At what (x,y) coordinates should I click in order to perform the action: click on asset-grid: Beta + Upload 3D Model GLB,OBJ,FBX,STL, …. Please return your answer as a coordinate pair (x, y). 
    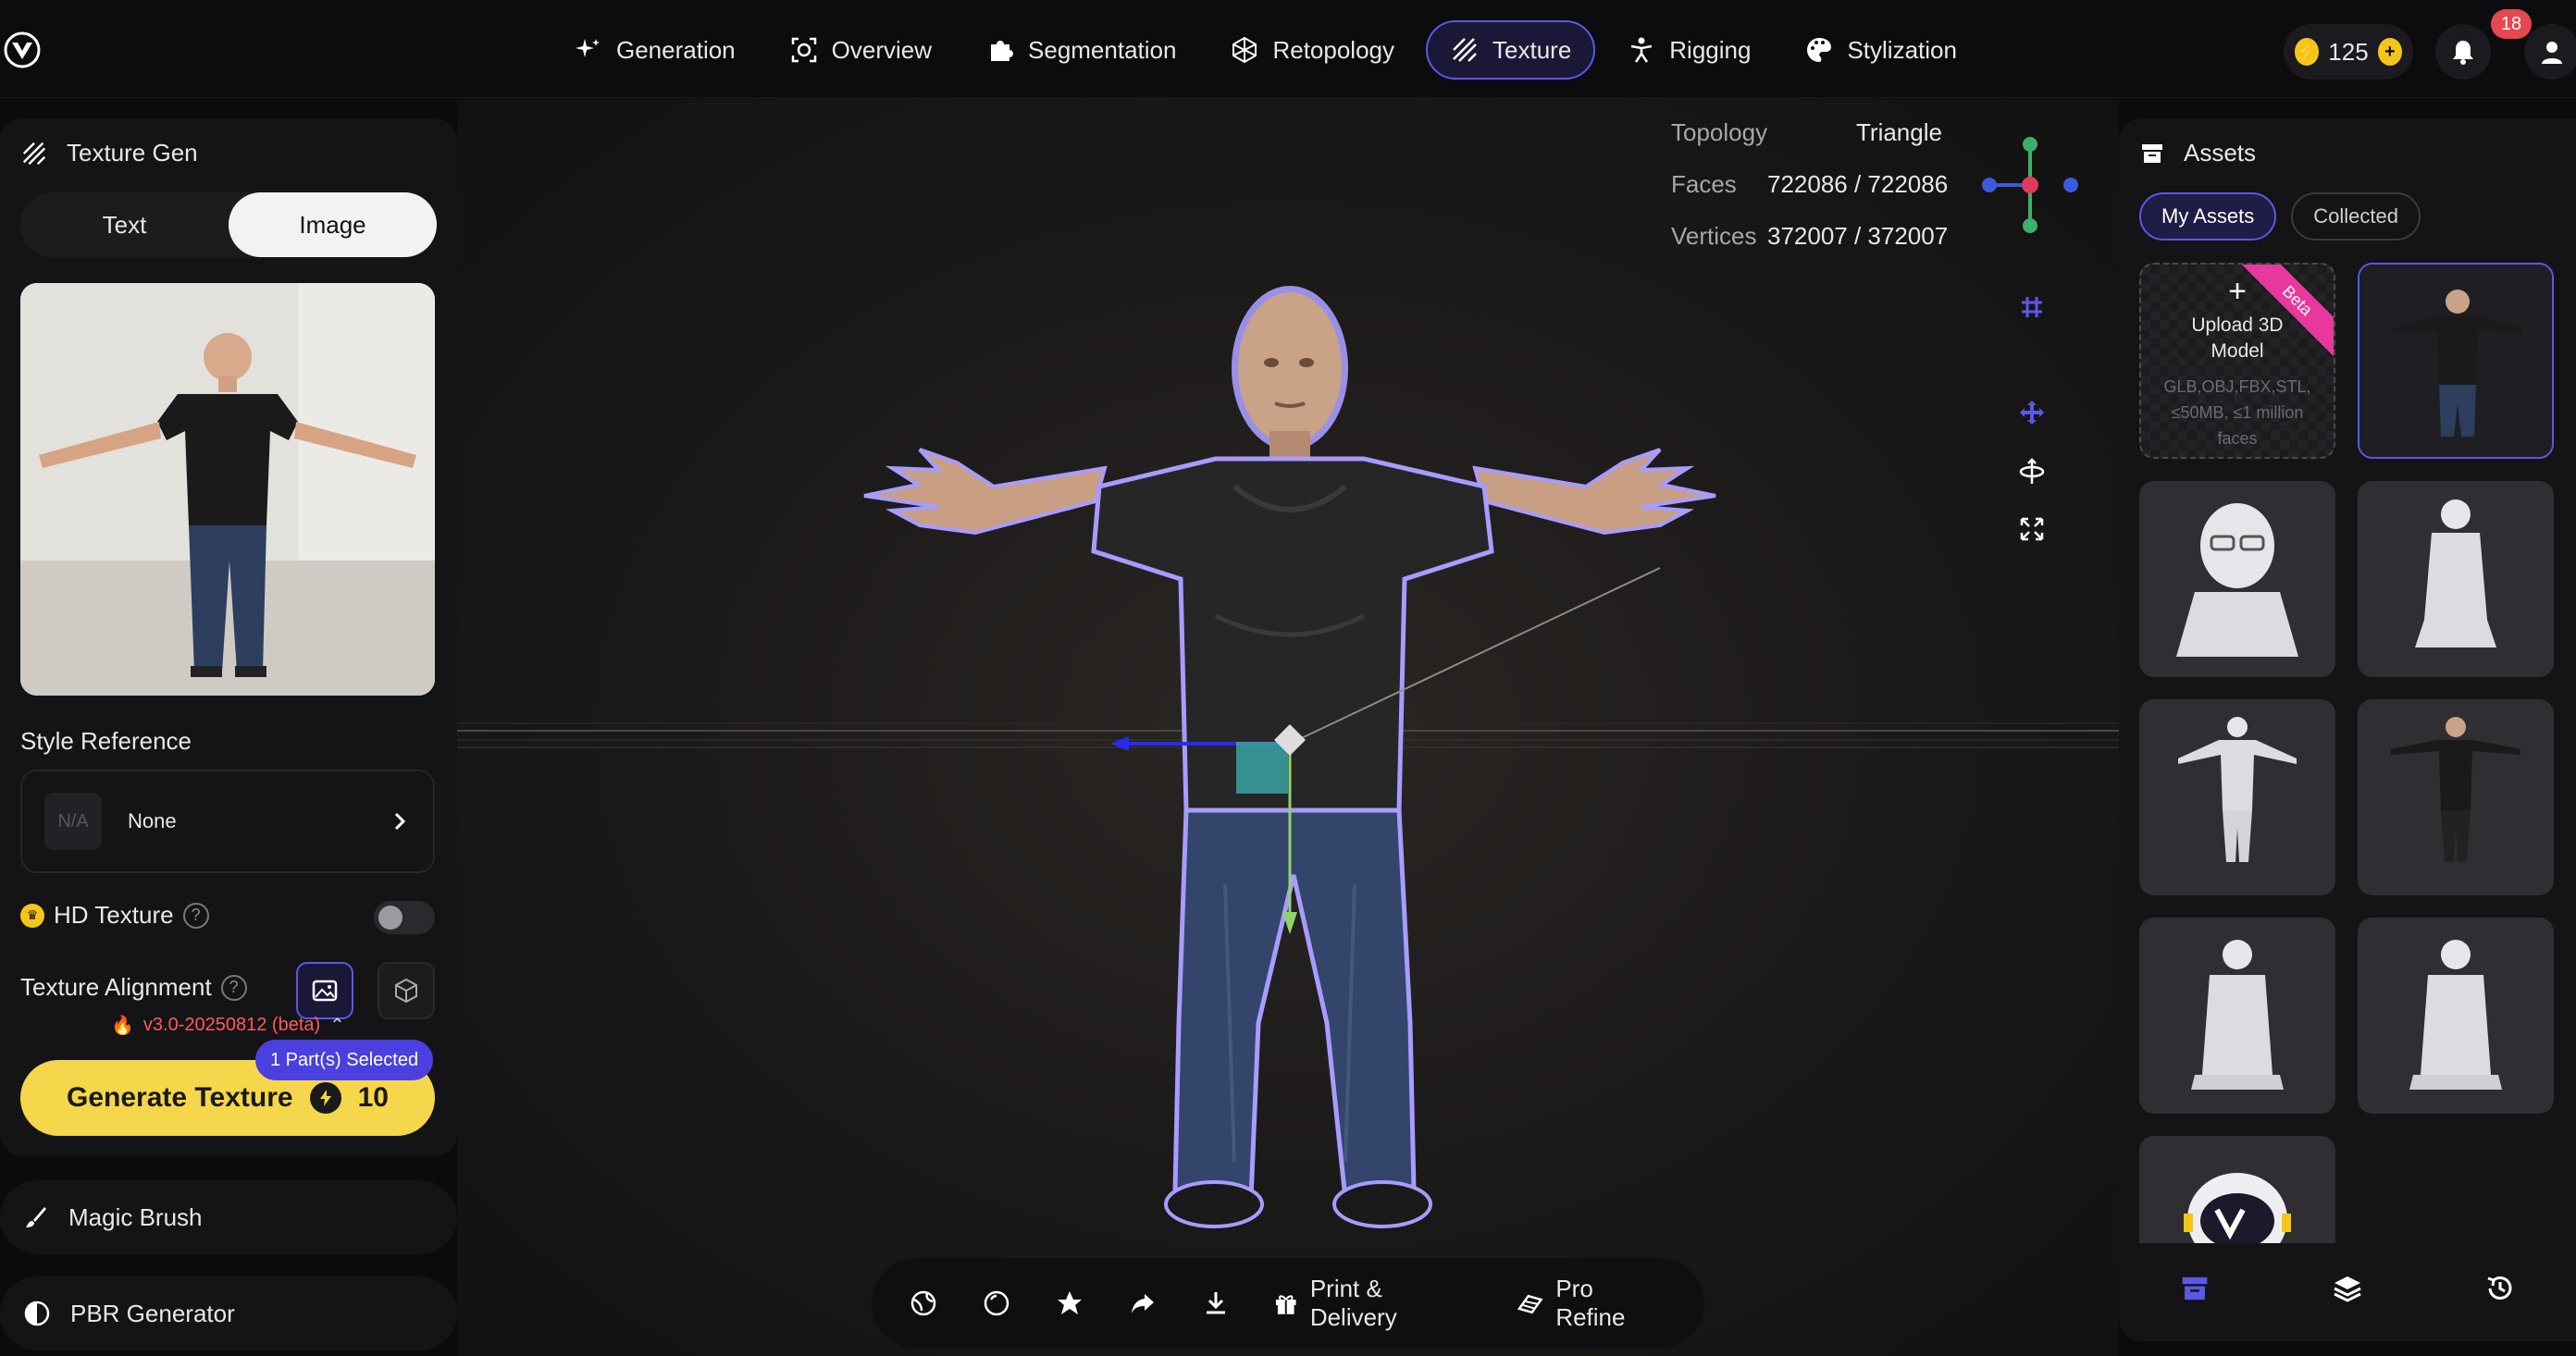
    Looking at the image, I should click on (2347, 753).